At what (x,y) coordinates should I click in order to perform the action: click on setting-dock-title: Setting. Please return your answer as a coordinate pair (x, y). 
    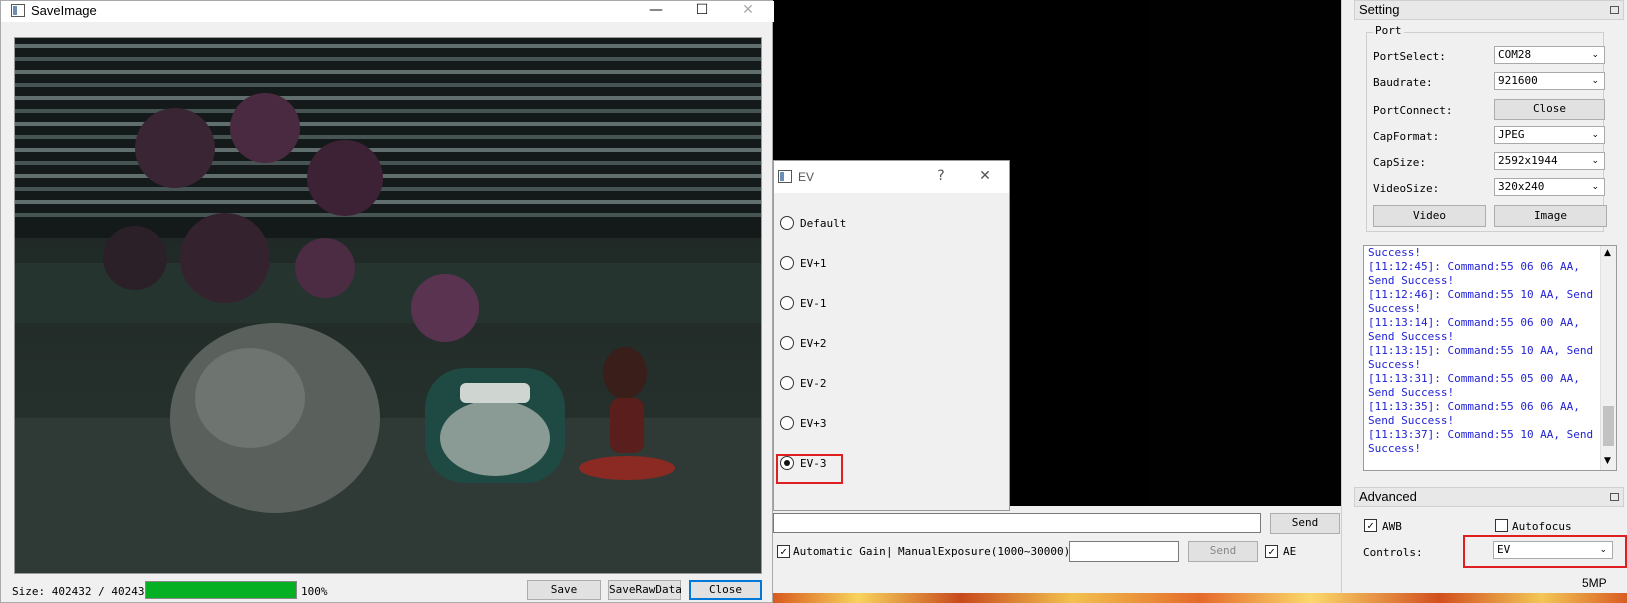
    Looking at the image, I should click on (1489, 10).